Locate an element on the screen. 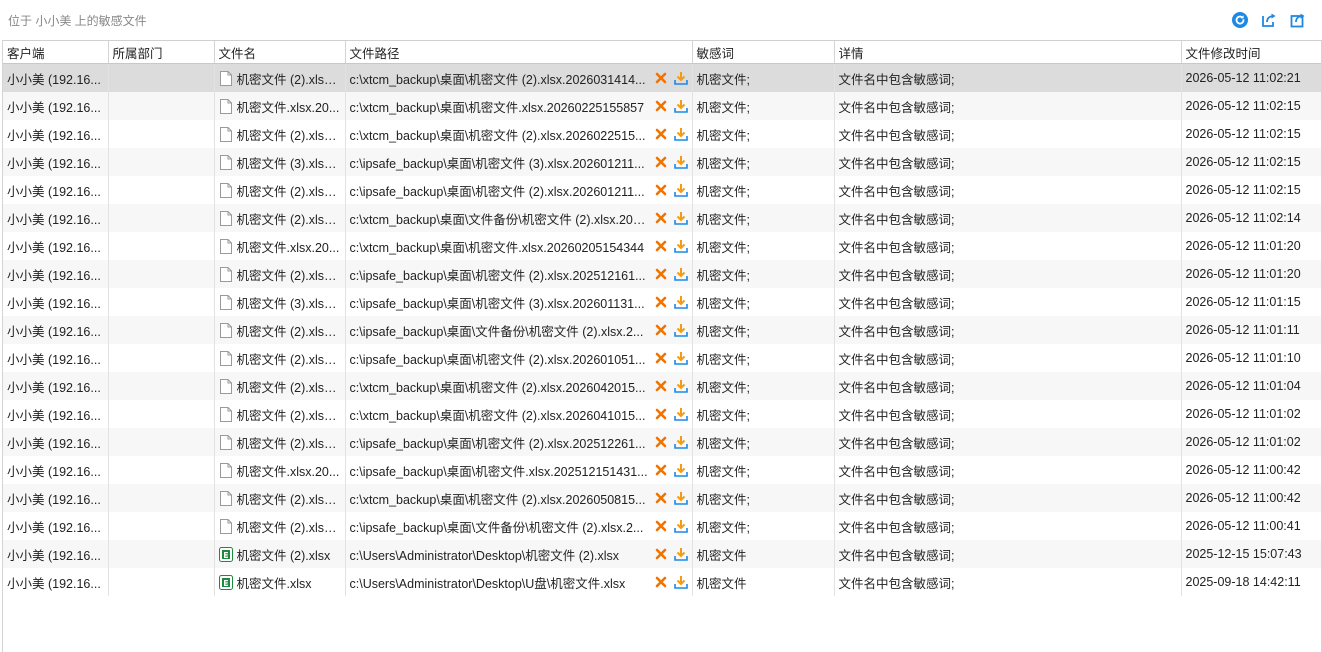 Image resolution: width=1322 pixels, height=652 pixels. column-header-department: 所属部门 is located at coordinates (161, 52).